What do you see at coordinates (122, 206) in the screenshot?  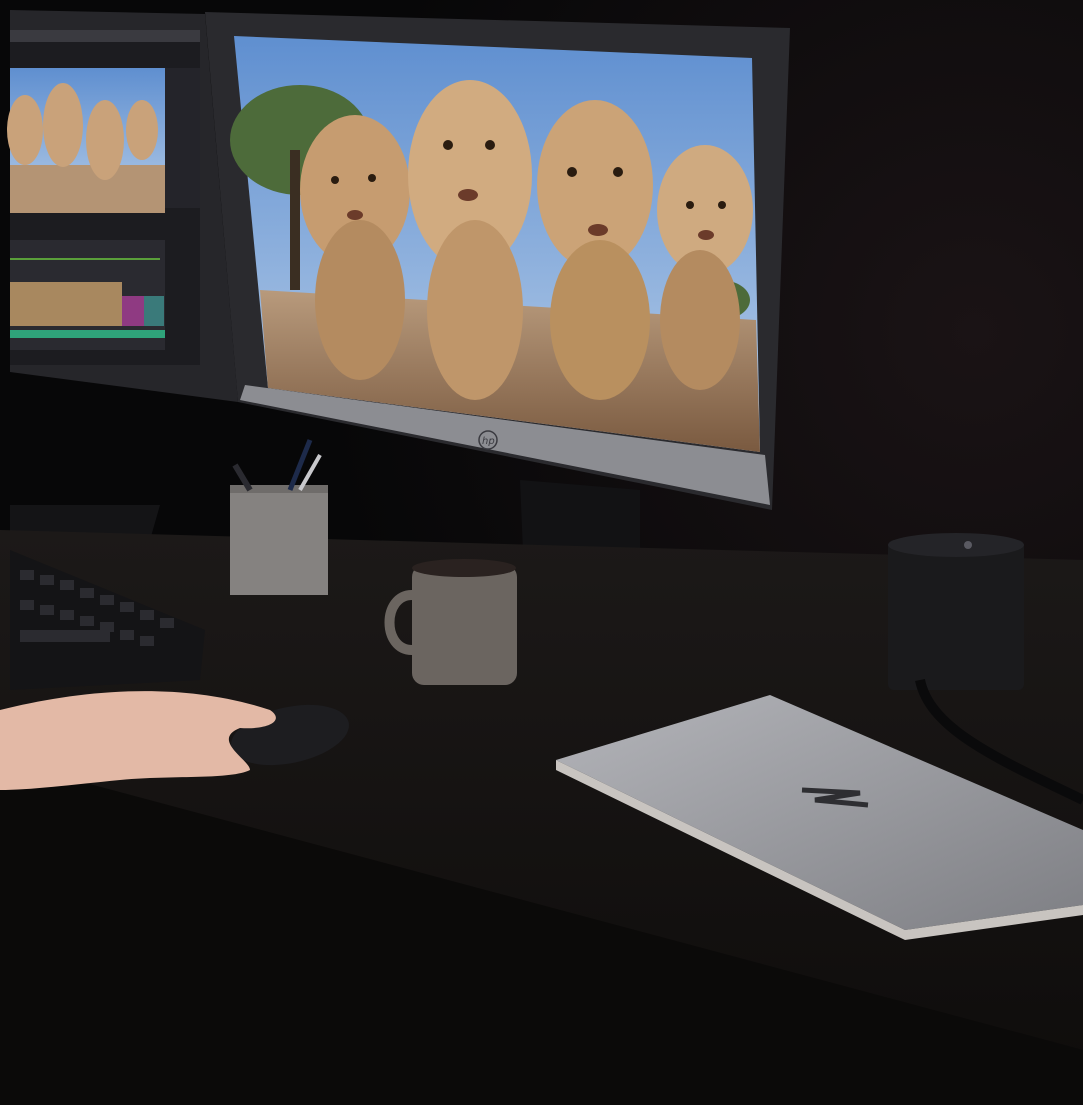 I see `left-monitor` at bounding box center [122, 206].